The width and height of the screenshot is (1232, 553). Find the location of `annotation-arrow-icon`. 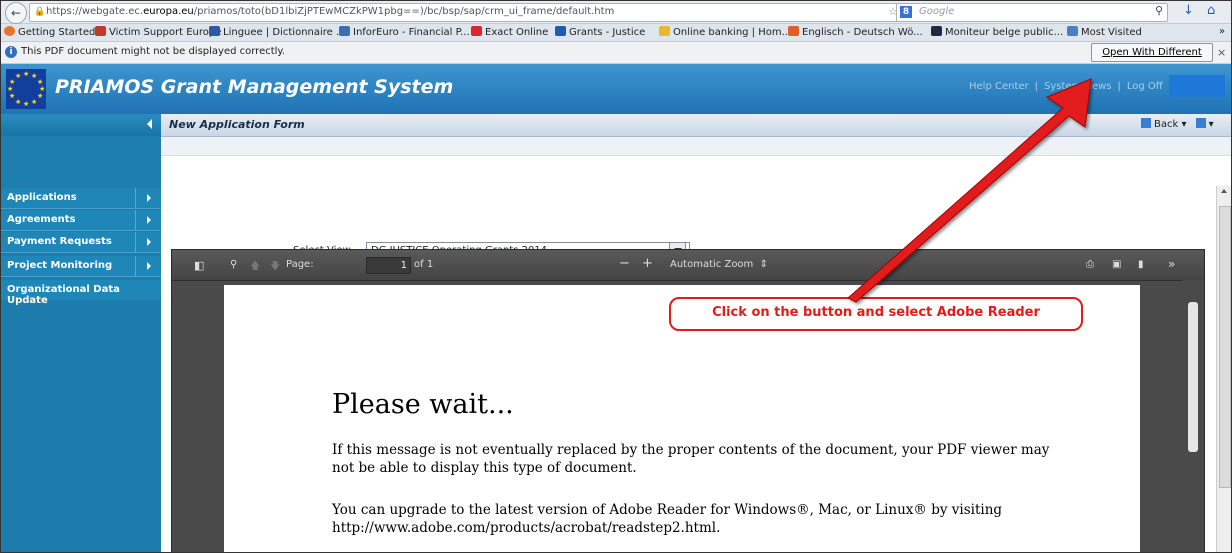

annotation-arrow-icon is located at coordinates (969, 190).